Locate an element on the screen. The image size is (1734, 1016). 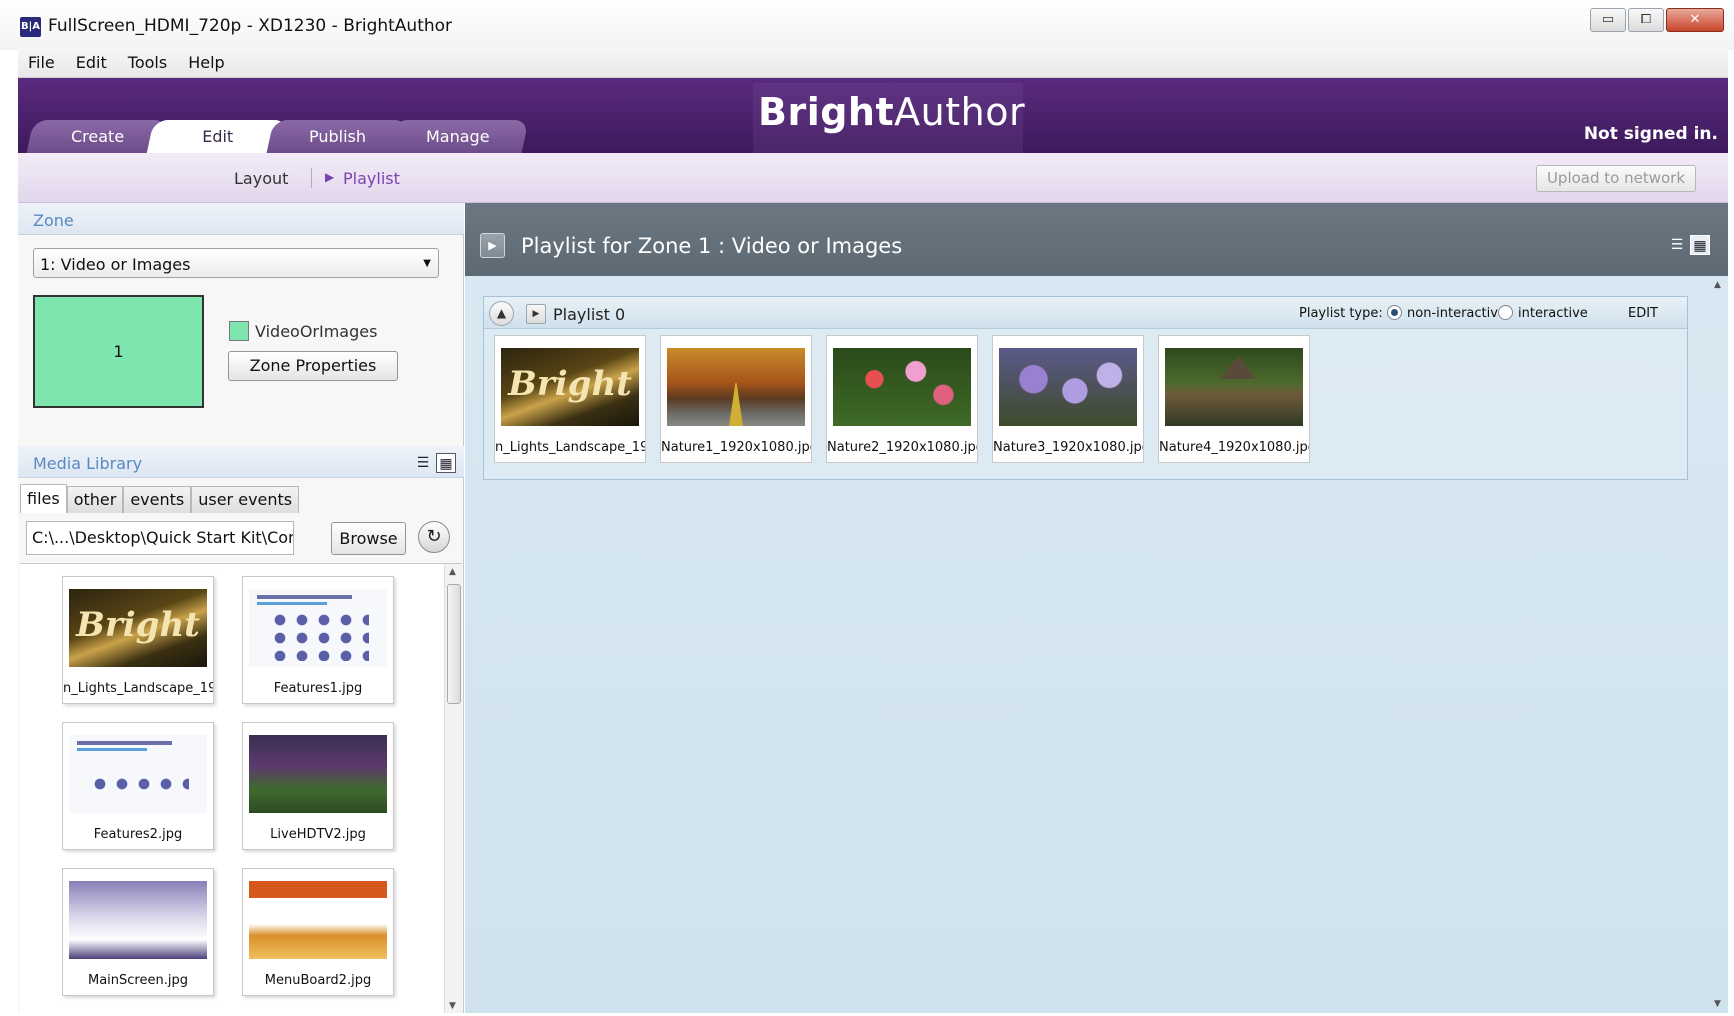
upload-to-network-button: Upload to network is located at coordinates (1616, 178).